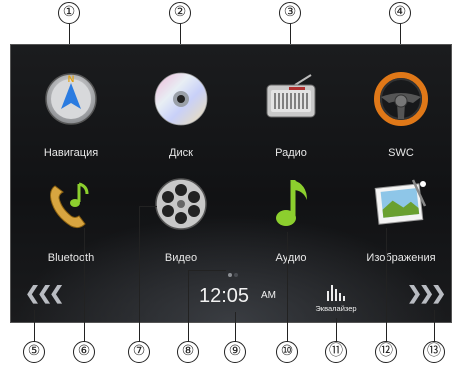 This screenshot has width=458, height=365. Describe the element at coordinates (291, 153) in the screenshot. I see `app-label-radio: Радио` at that location.